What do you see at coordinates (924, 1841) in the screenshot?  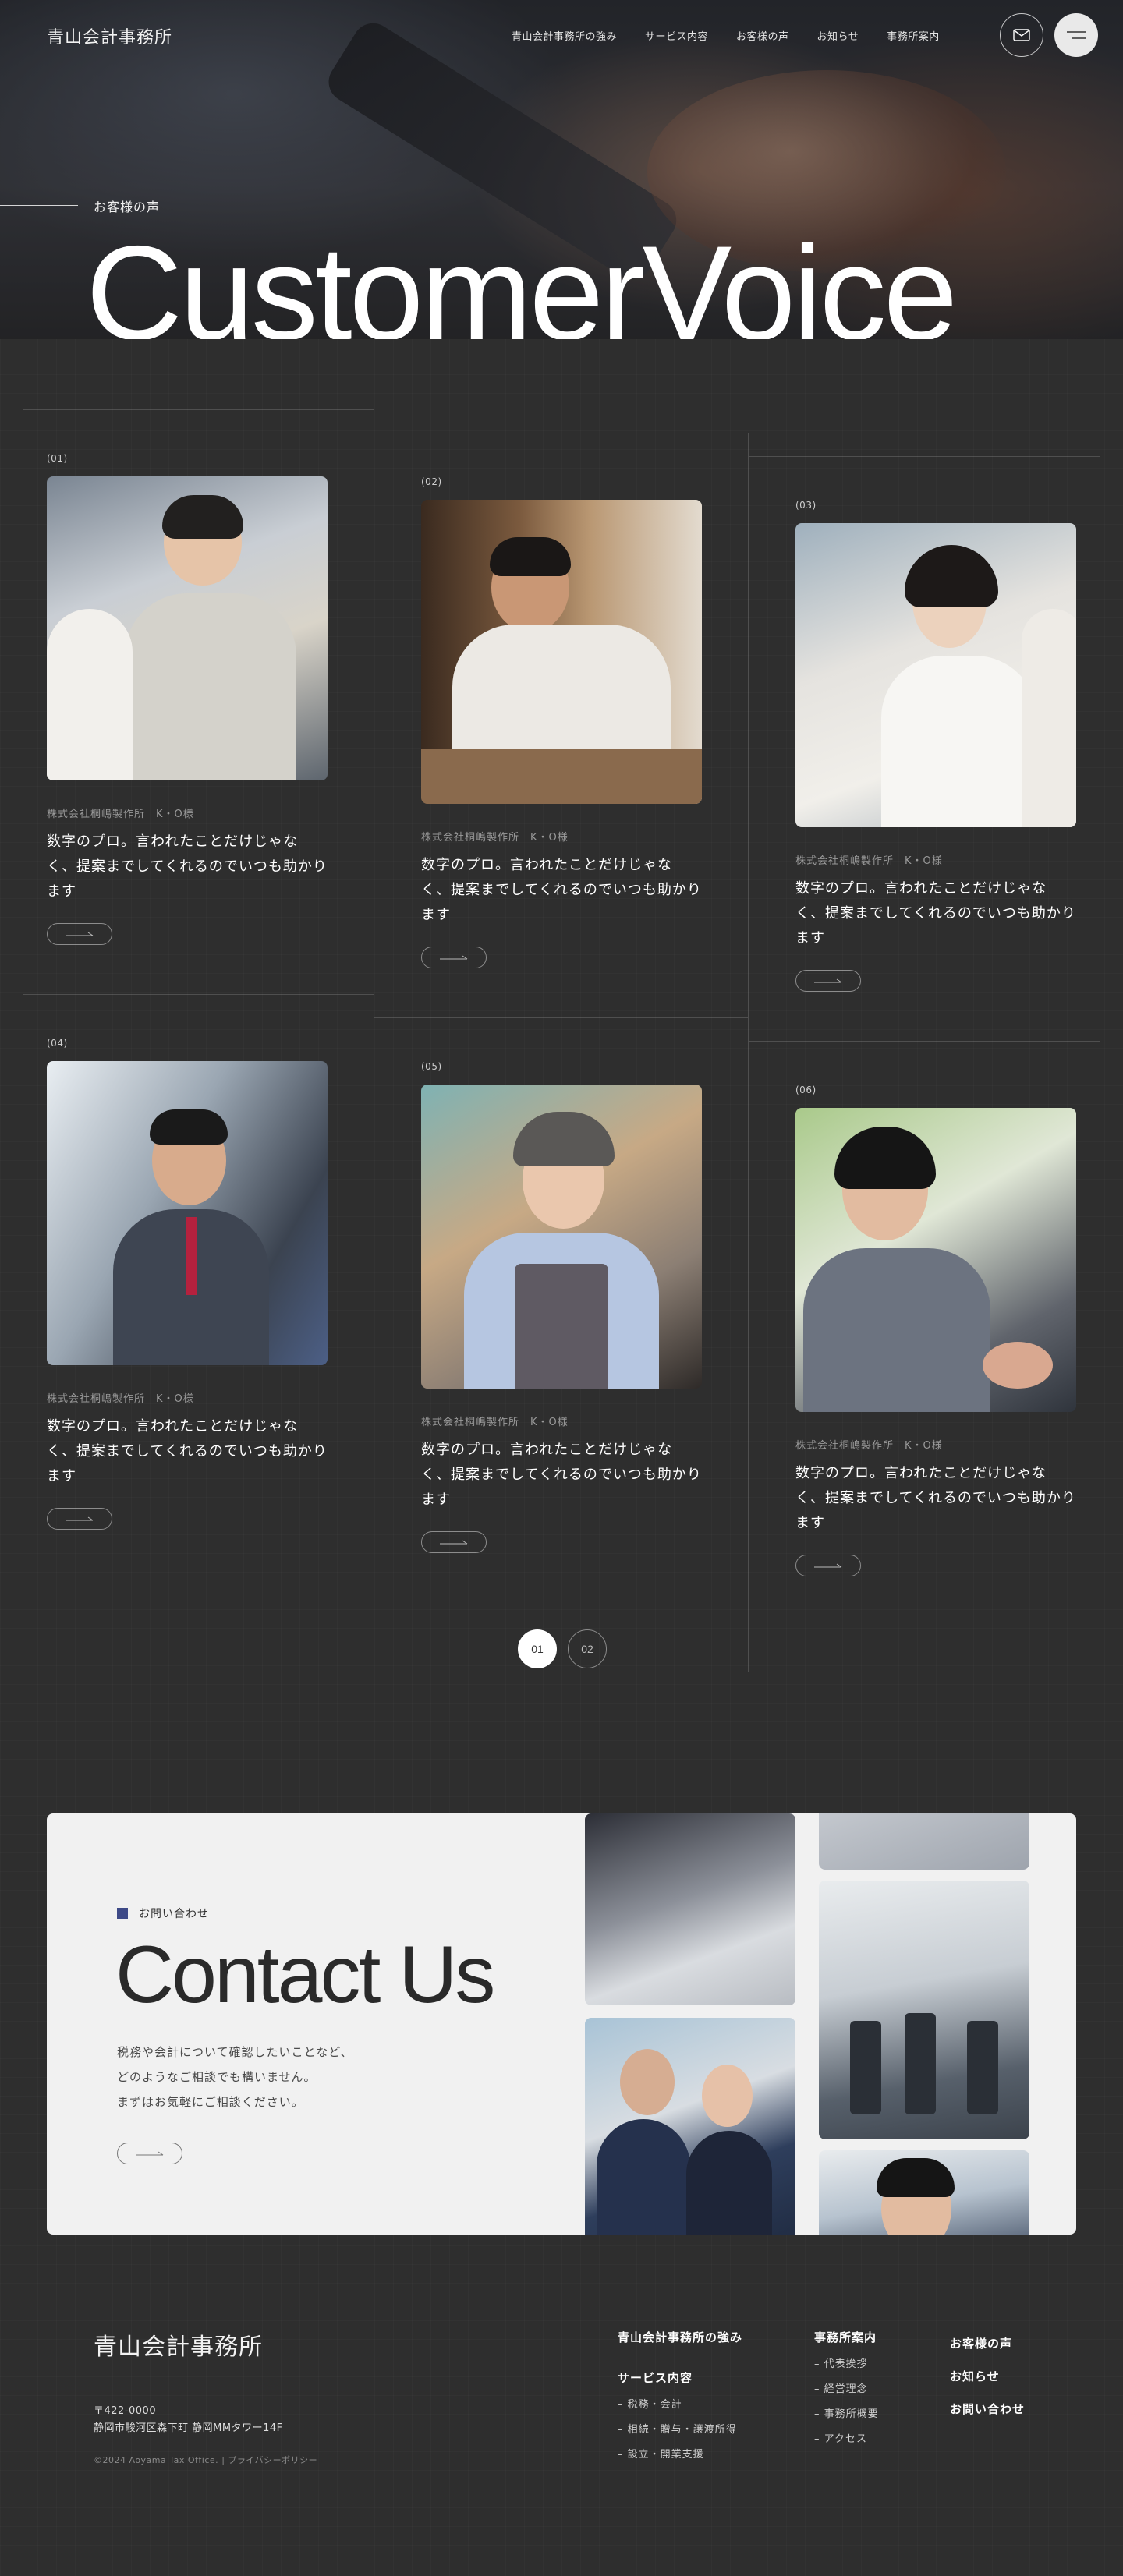 I see `contact-photo-laptop` at bounding box center [924, 1841].